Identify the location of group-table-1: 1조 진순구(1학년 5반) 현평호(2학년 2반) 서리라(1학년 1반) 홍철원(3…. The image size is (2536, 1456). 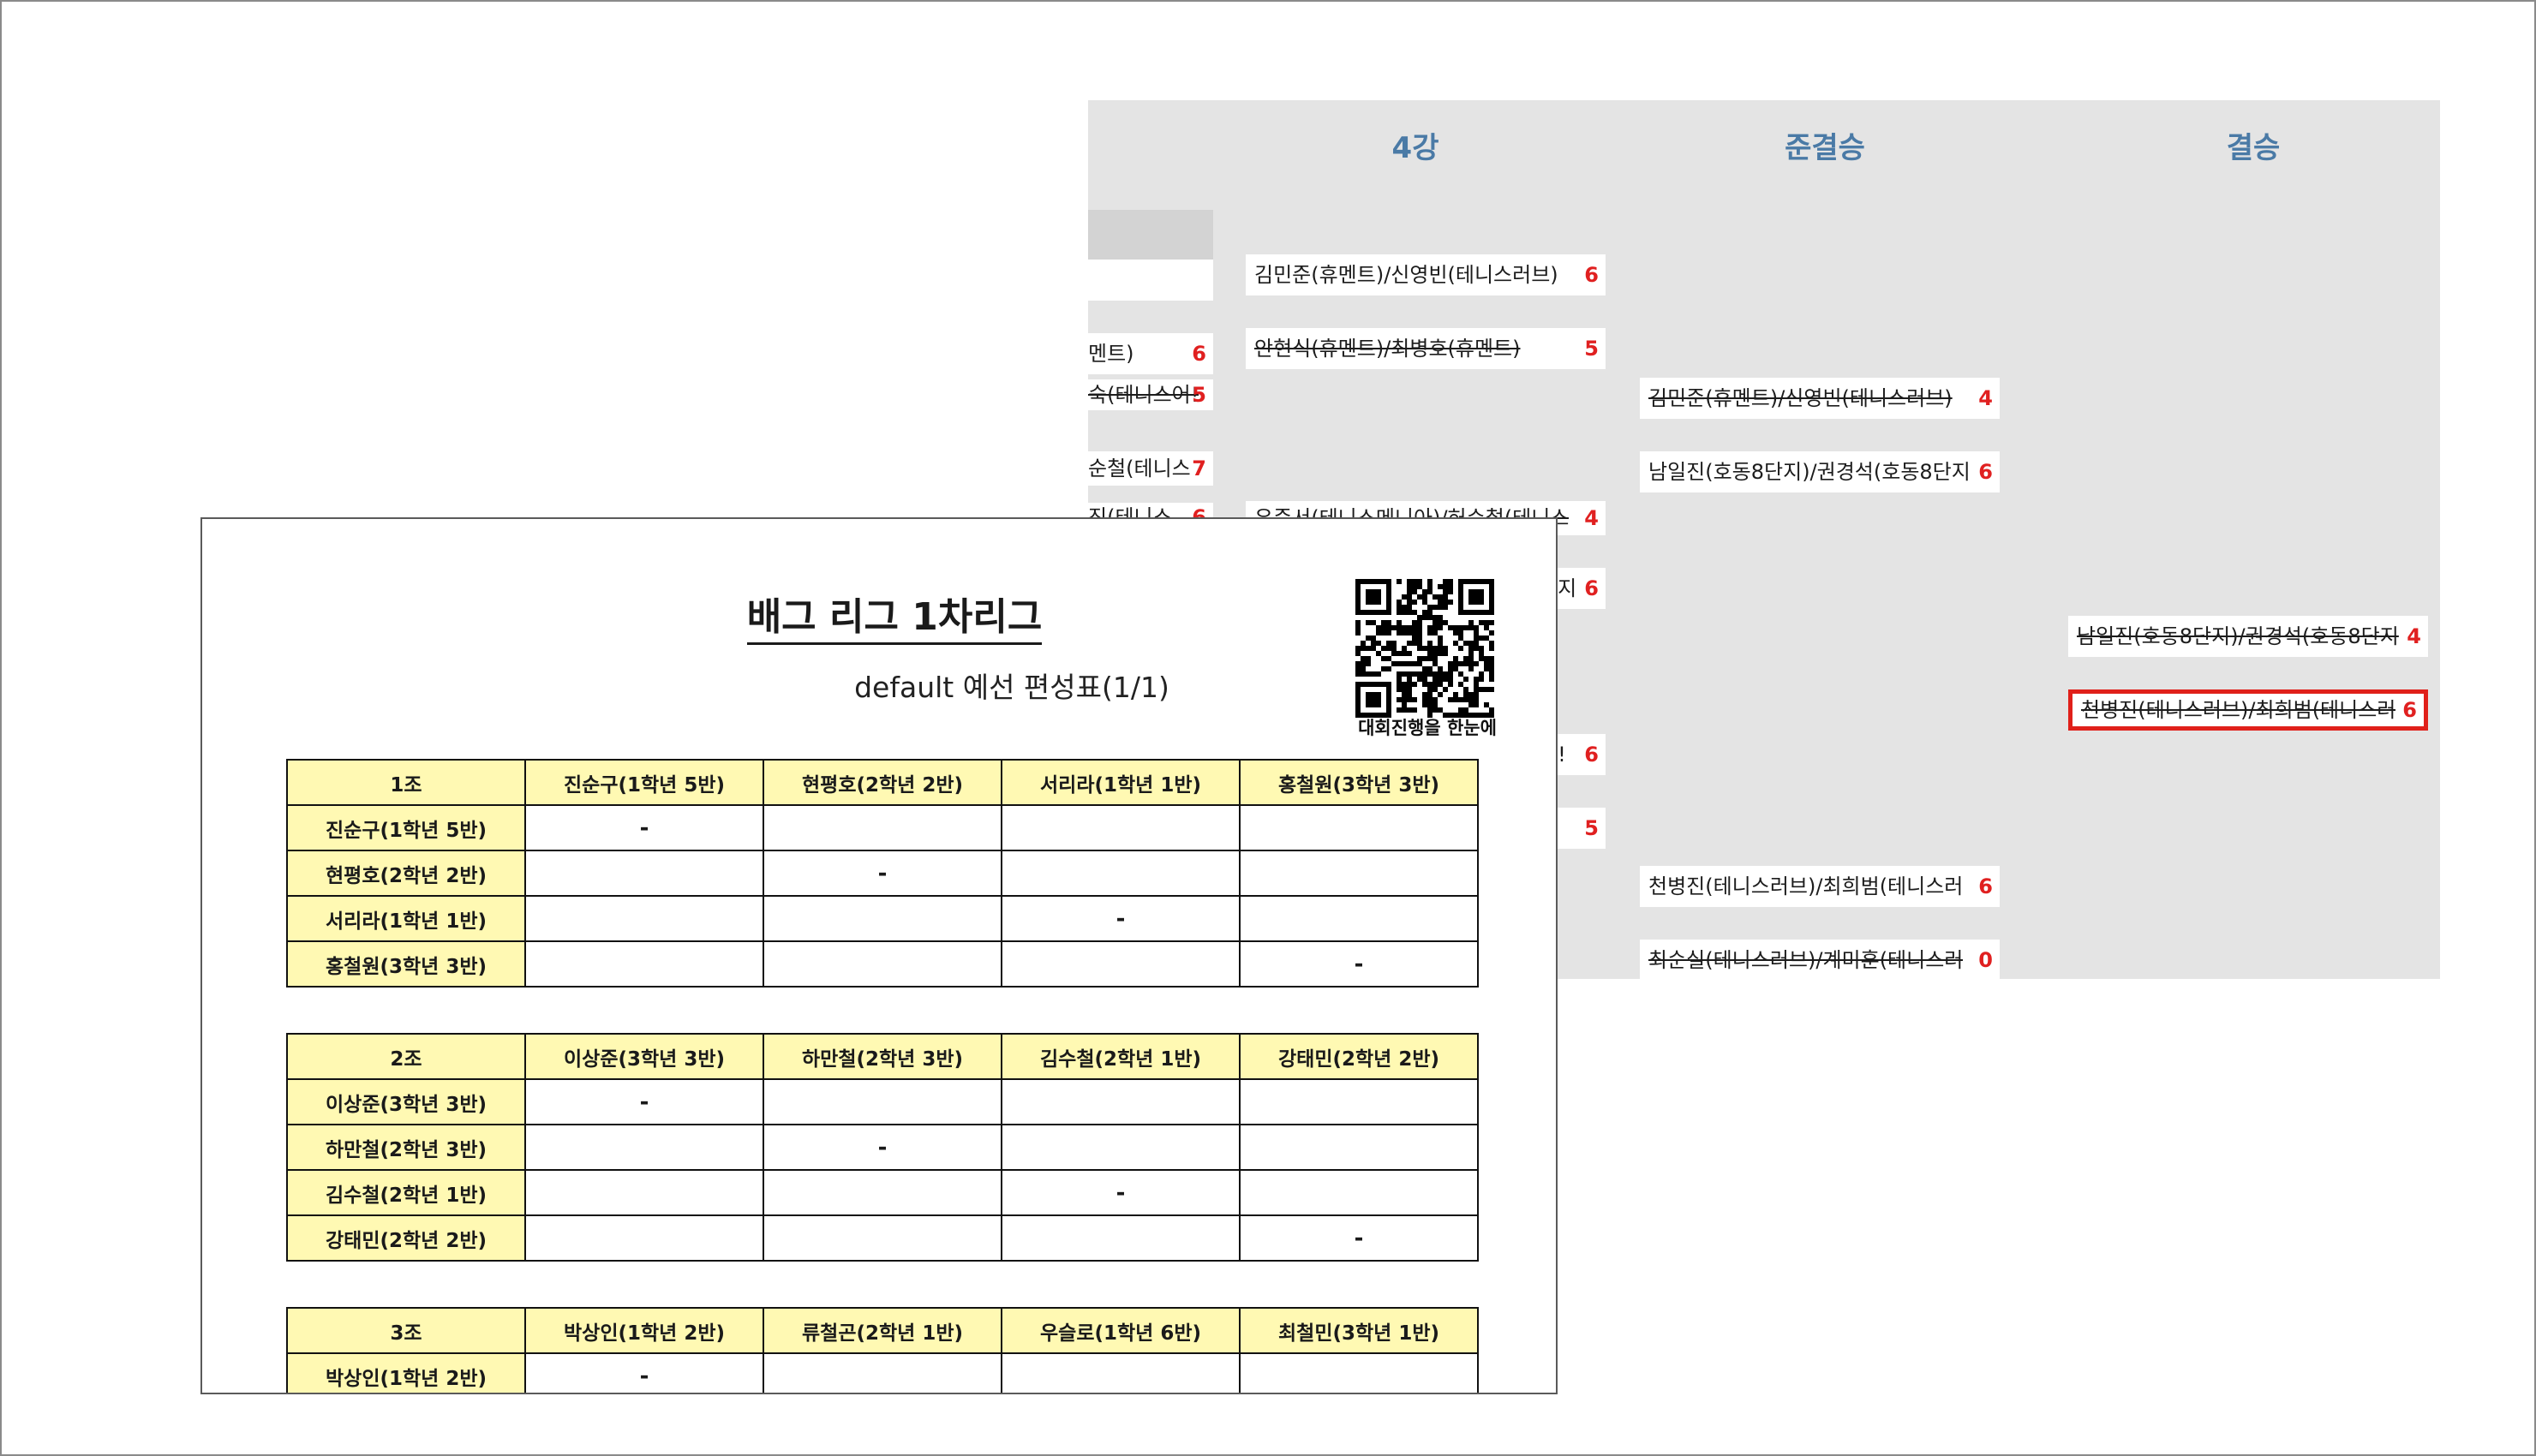
(883, 874).